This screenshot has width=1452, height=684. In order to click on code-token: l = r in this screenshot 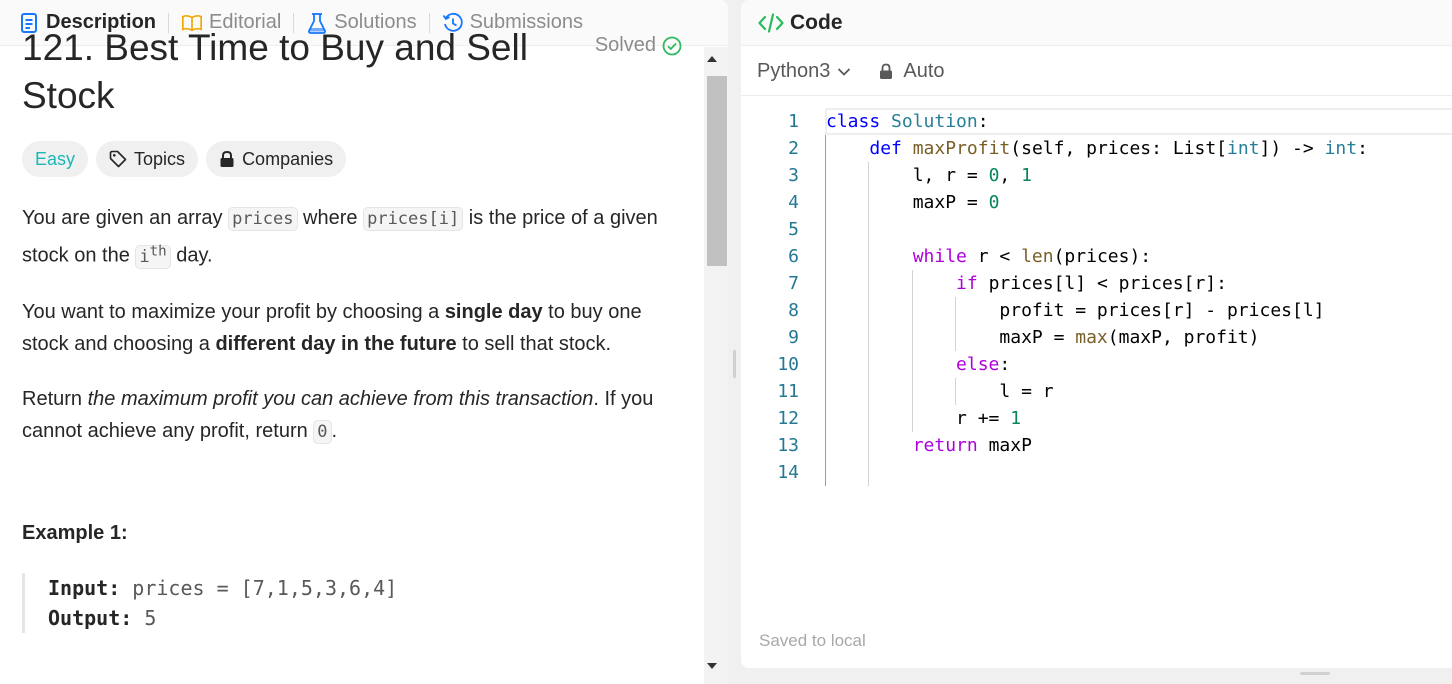, I will do `click(940, 391)`.